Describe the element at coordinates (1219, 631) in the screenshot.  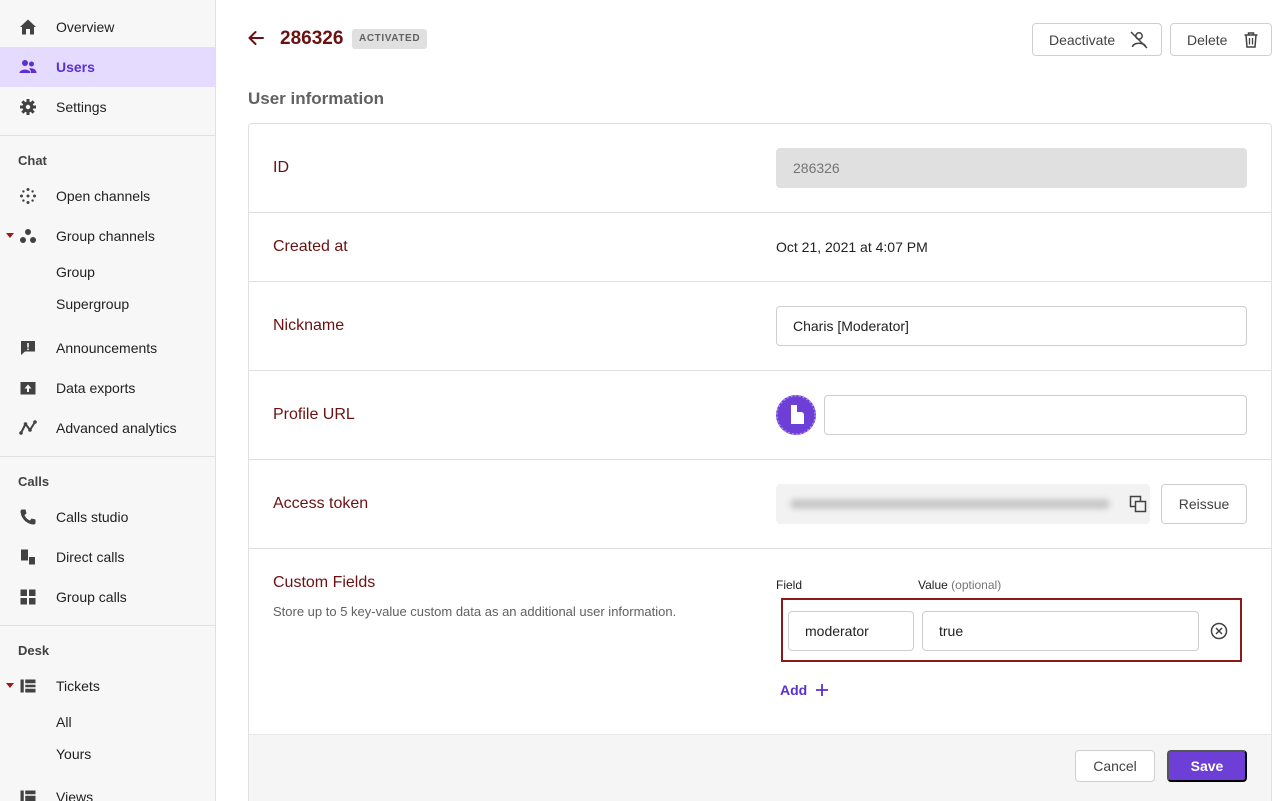
I see `remove-field-icon` at that location.